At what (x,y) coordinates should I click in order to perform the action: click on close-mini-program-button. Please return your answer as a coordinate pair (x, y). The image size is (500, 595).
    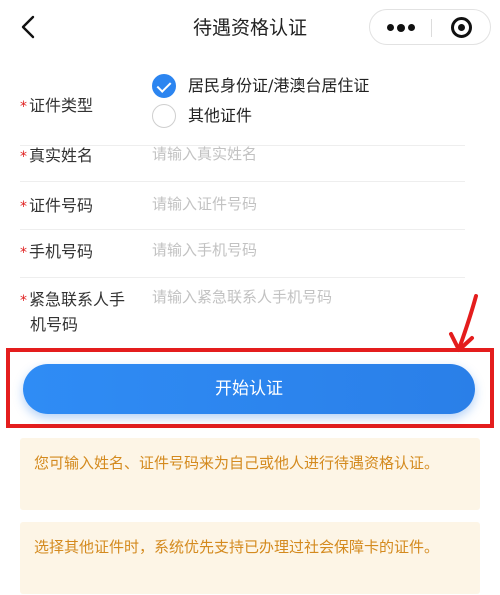
    Looking at the image, I should click on (461, 27).